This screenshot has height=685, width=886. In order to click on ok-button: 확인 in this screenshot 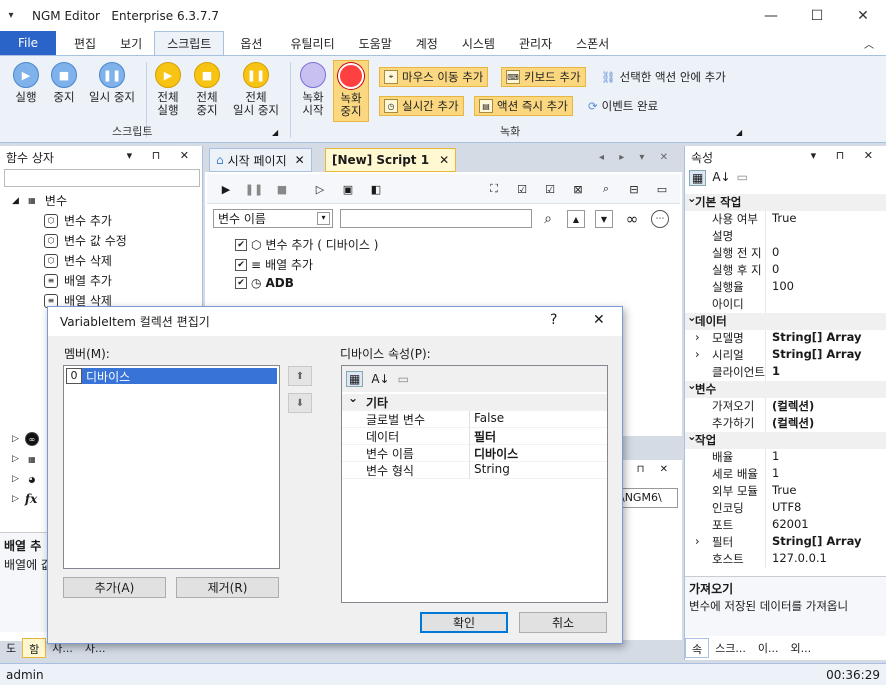, I will do `click(464, 622)`.